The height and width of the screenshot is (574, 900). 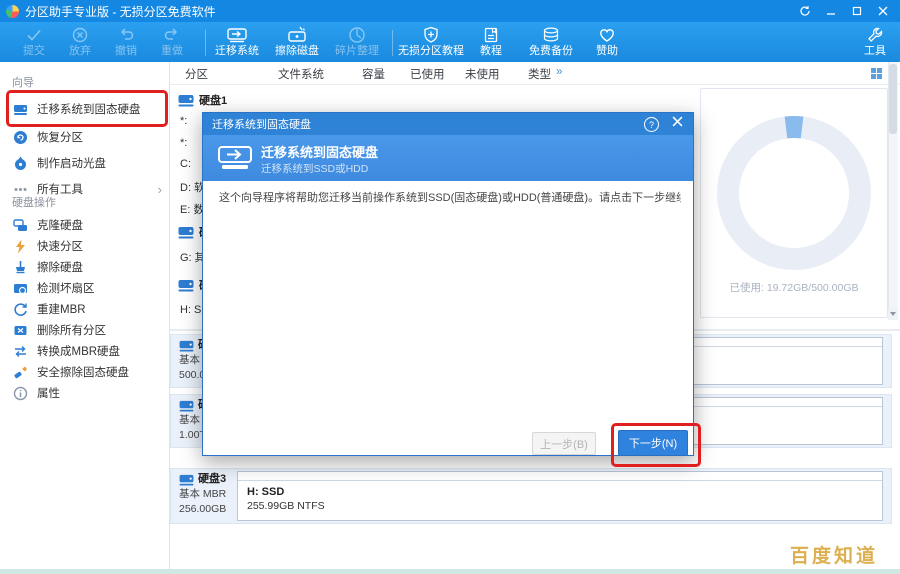 I want to click on toolbar-lossless-tutorial-button: 无损分区教程, so click(x=431, y=42).